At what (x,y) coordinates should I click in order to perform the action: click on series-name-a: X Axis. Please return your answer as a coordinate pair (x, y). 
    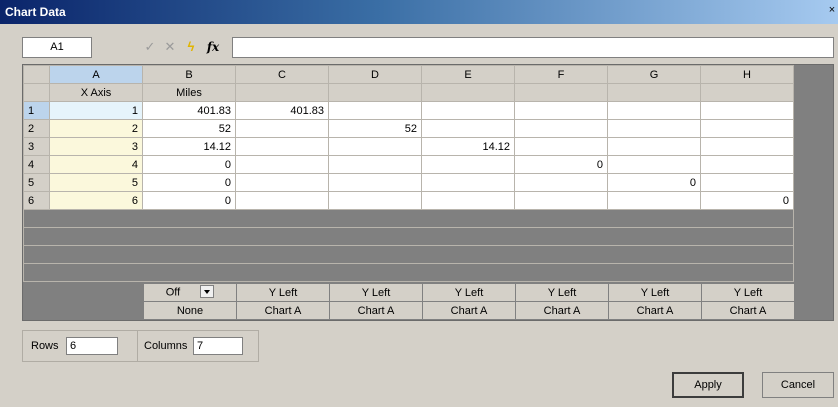
    Looking at the image, I should click on (96, 92).